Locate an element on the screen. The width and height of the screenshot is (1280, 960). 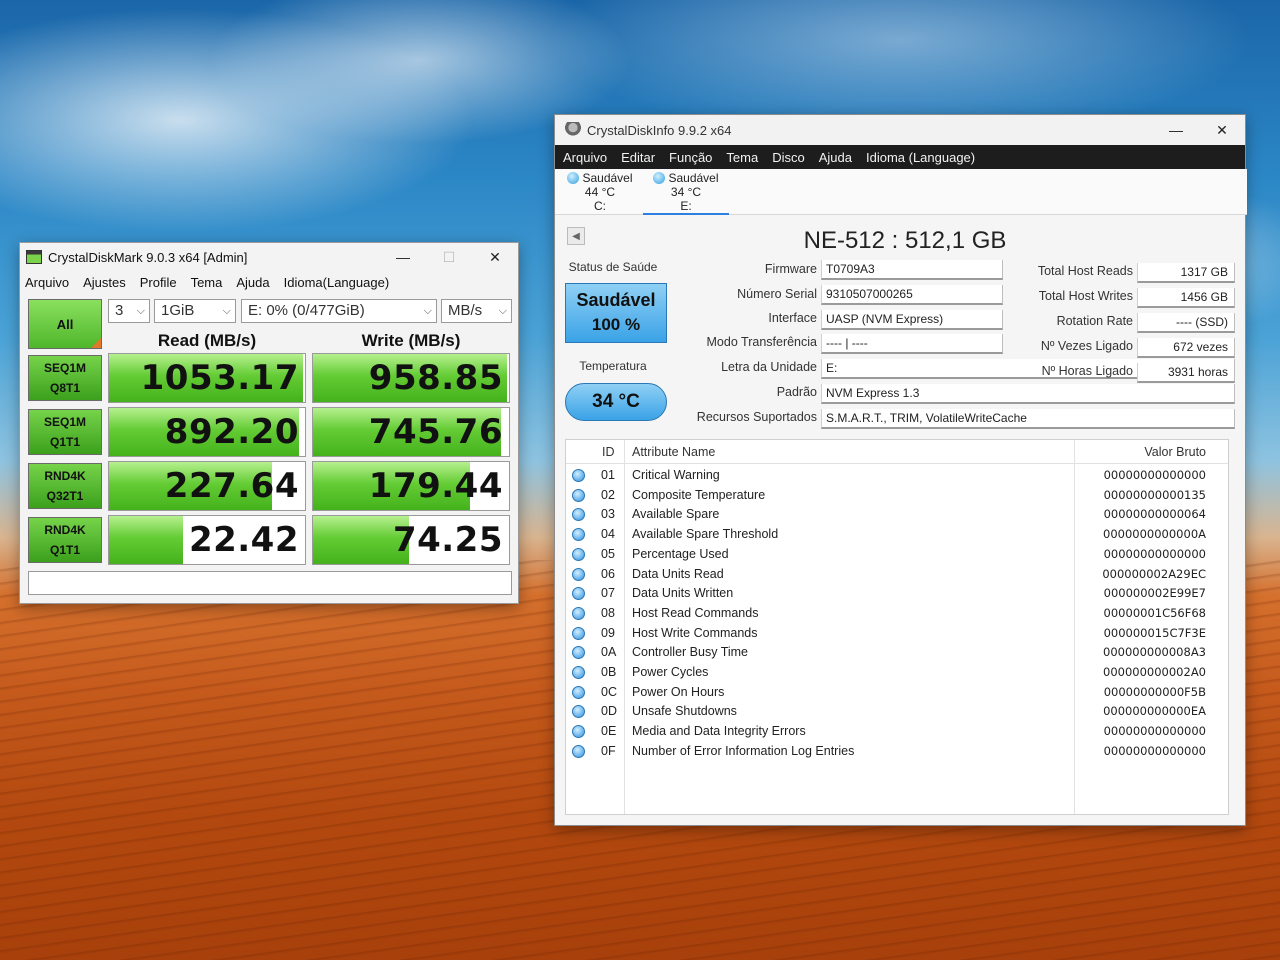
cdm-comment-field is located at coordinates (270, 583).